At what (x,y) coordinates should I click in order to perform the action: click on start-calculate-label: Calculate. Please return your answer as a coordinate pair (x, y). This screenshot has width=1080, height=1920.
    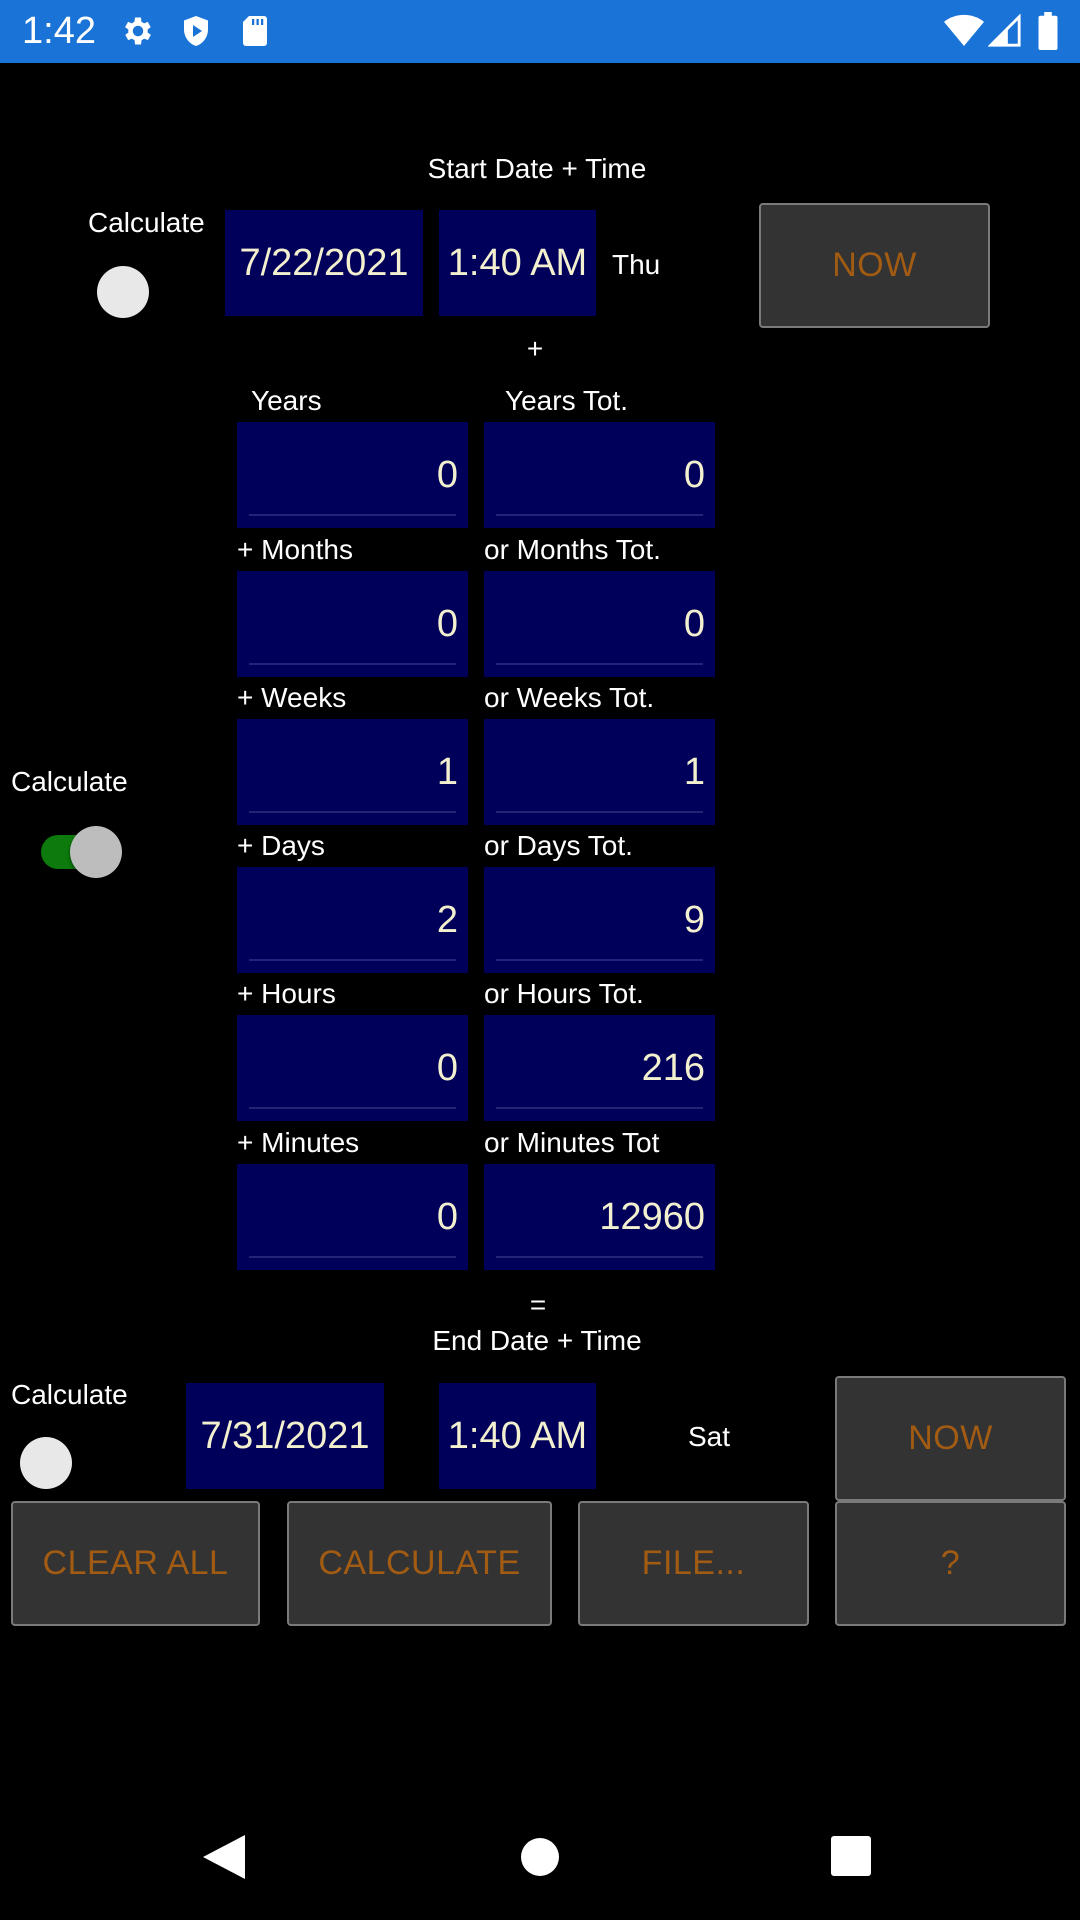
    Looking at the image, I should click on (146, 222).